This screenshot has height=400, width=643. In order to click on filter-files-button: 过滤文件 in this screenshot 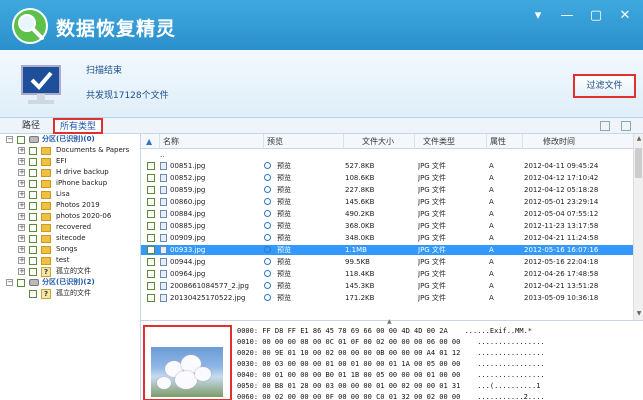, I will do `click(604, 86)`.